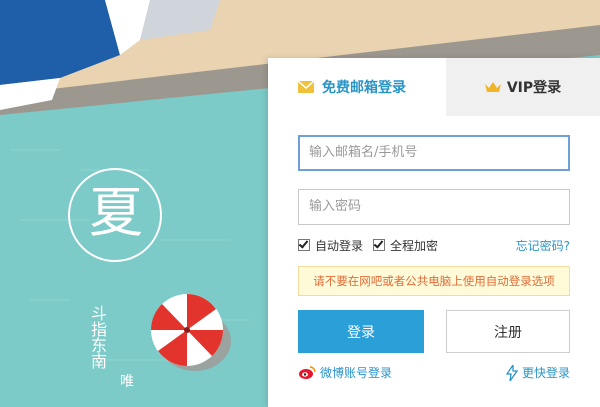 This screenshot has width=600, height=407. Describe the element at coordinates (97, 337) in the screenshot. I see `vertical-poem-text: 斗指东南` at that location.